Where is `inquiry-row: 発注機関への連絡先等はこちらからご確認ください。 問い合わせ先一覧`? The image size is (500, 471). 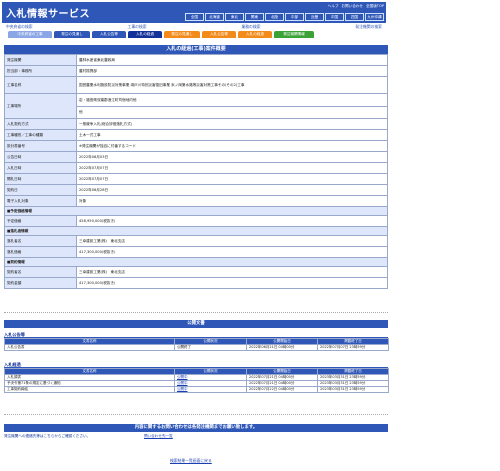
inquiry-row: 発注機関への連絡先等はこちらからご確認ください。 問い合わせ先一覧 is located at coordinates (196, 436).